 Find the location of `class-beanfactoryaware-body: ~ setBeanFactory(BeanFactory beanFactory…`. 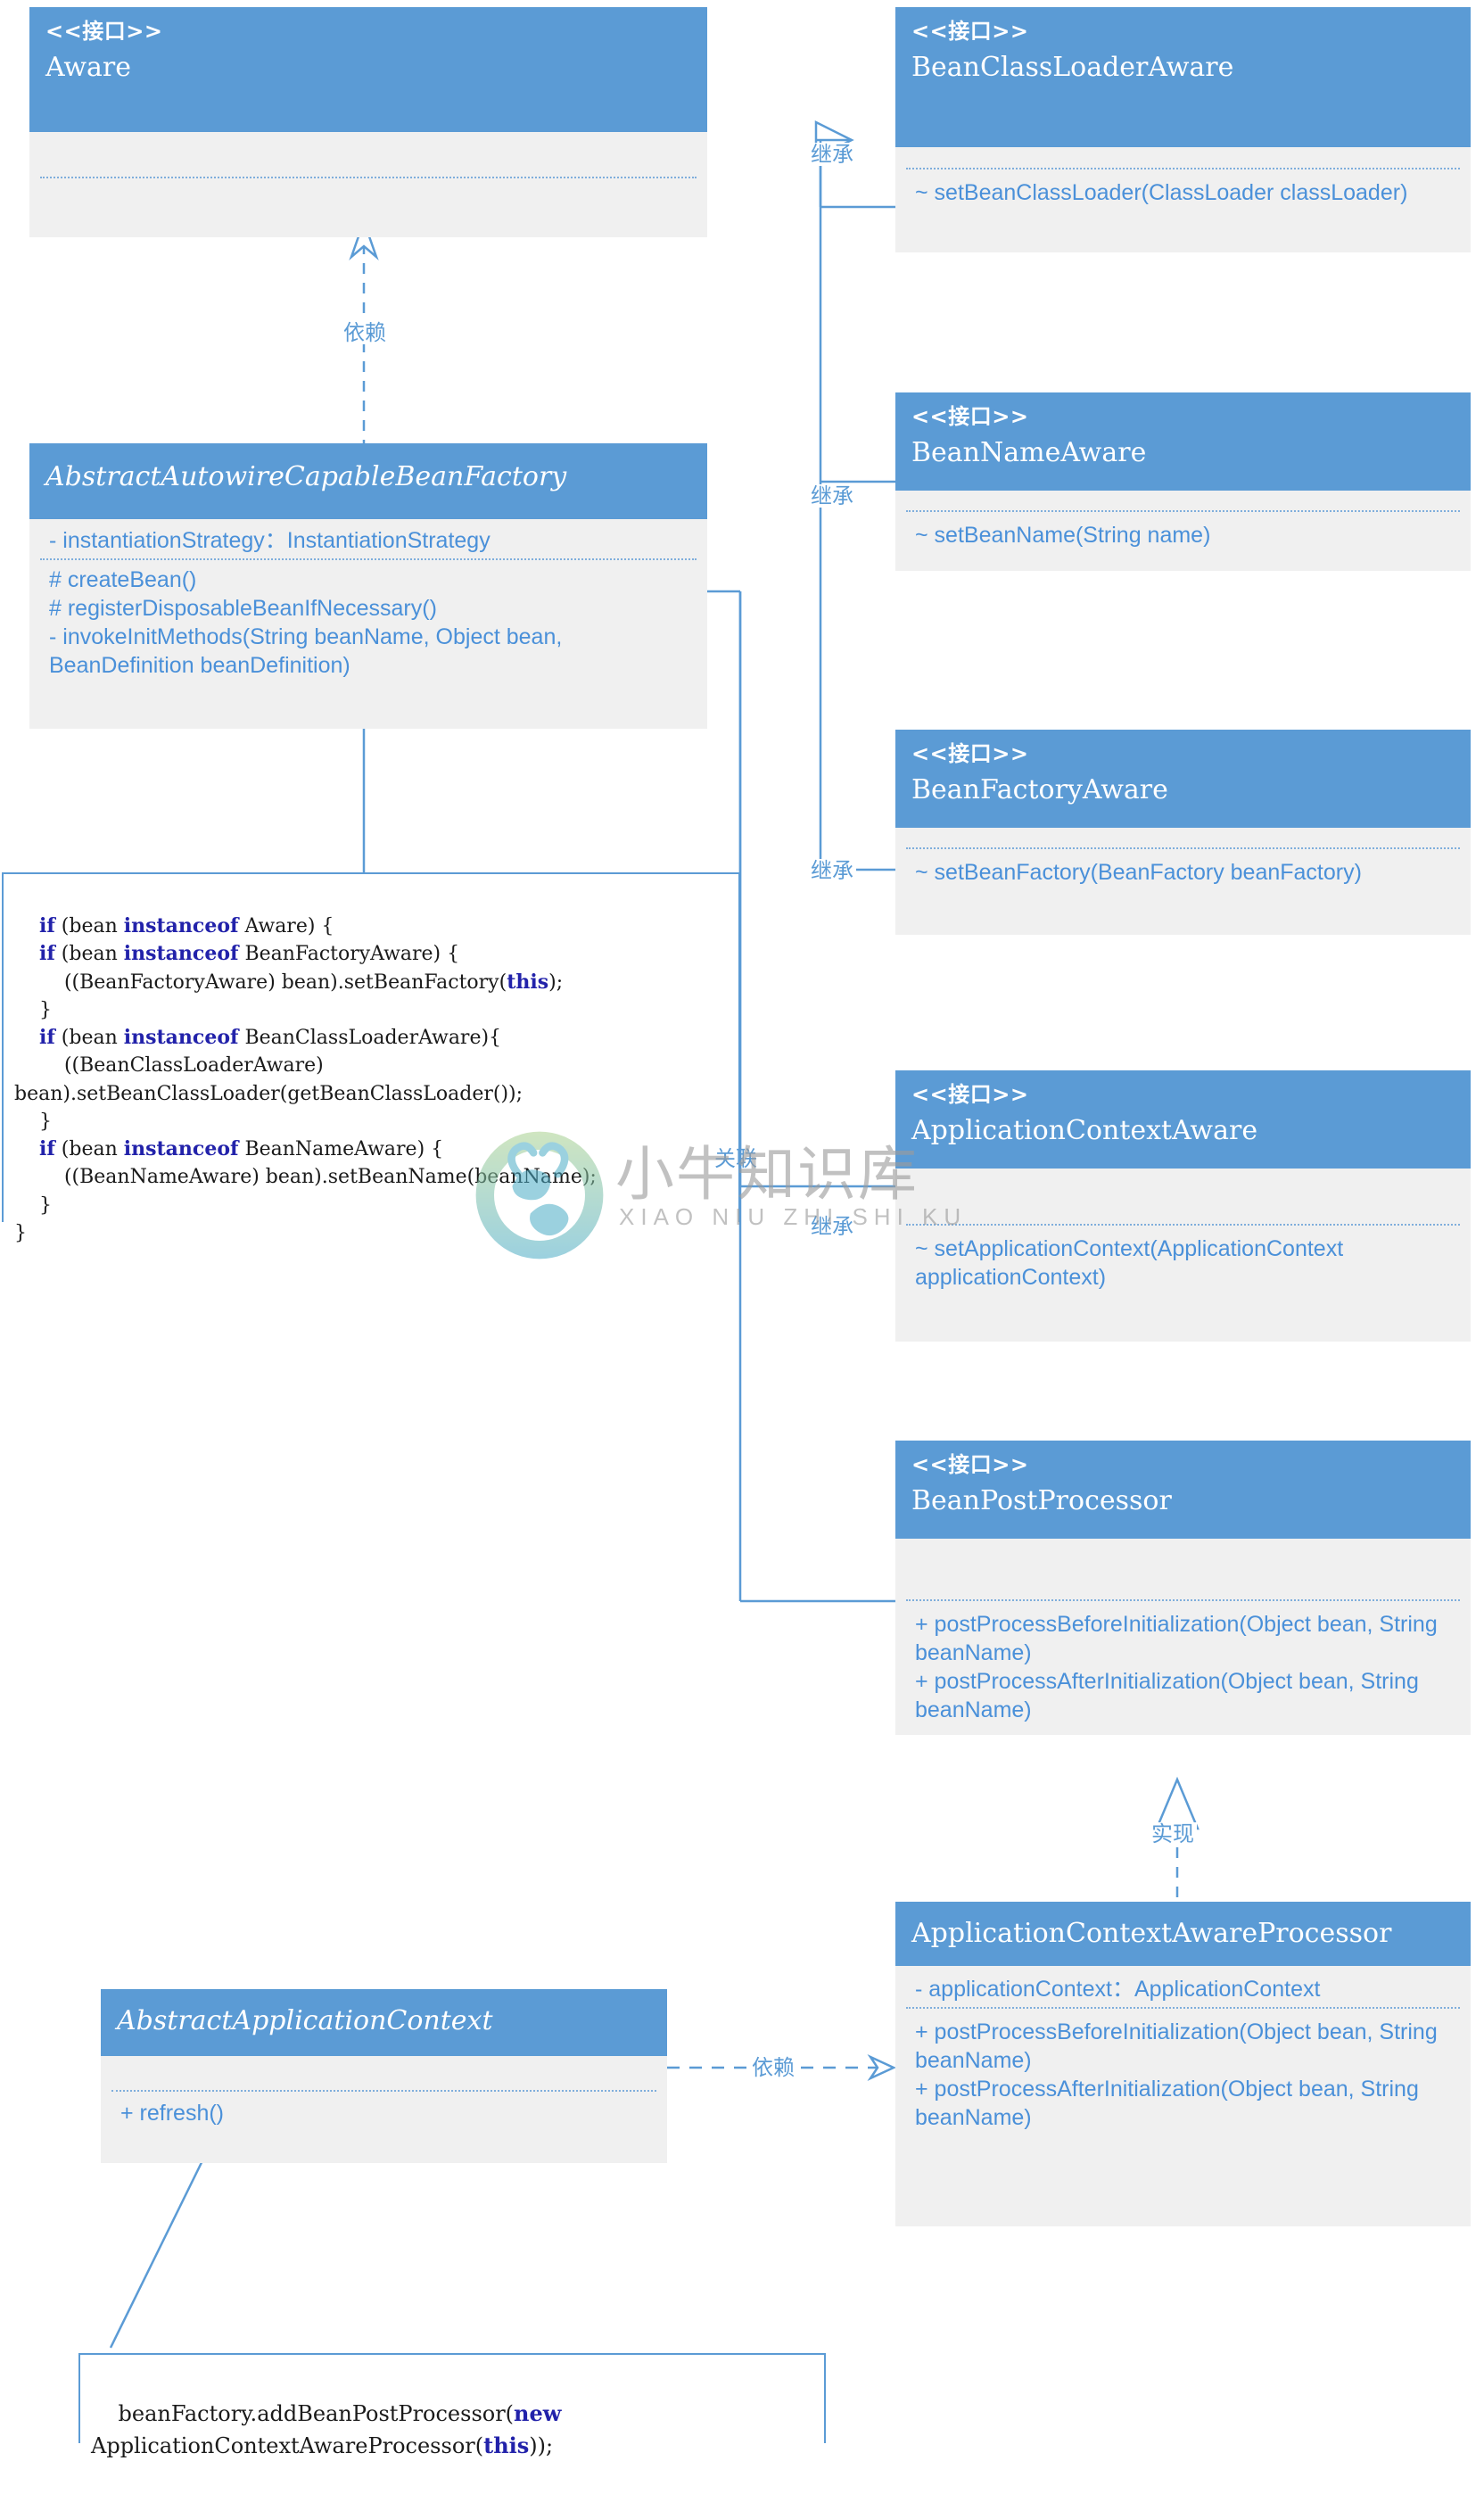

class-beanfactoryaware-body: ~ setBeanFactory(BeanFactory beanFactory… is located at coordinates (1183, 881).